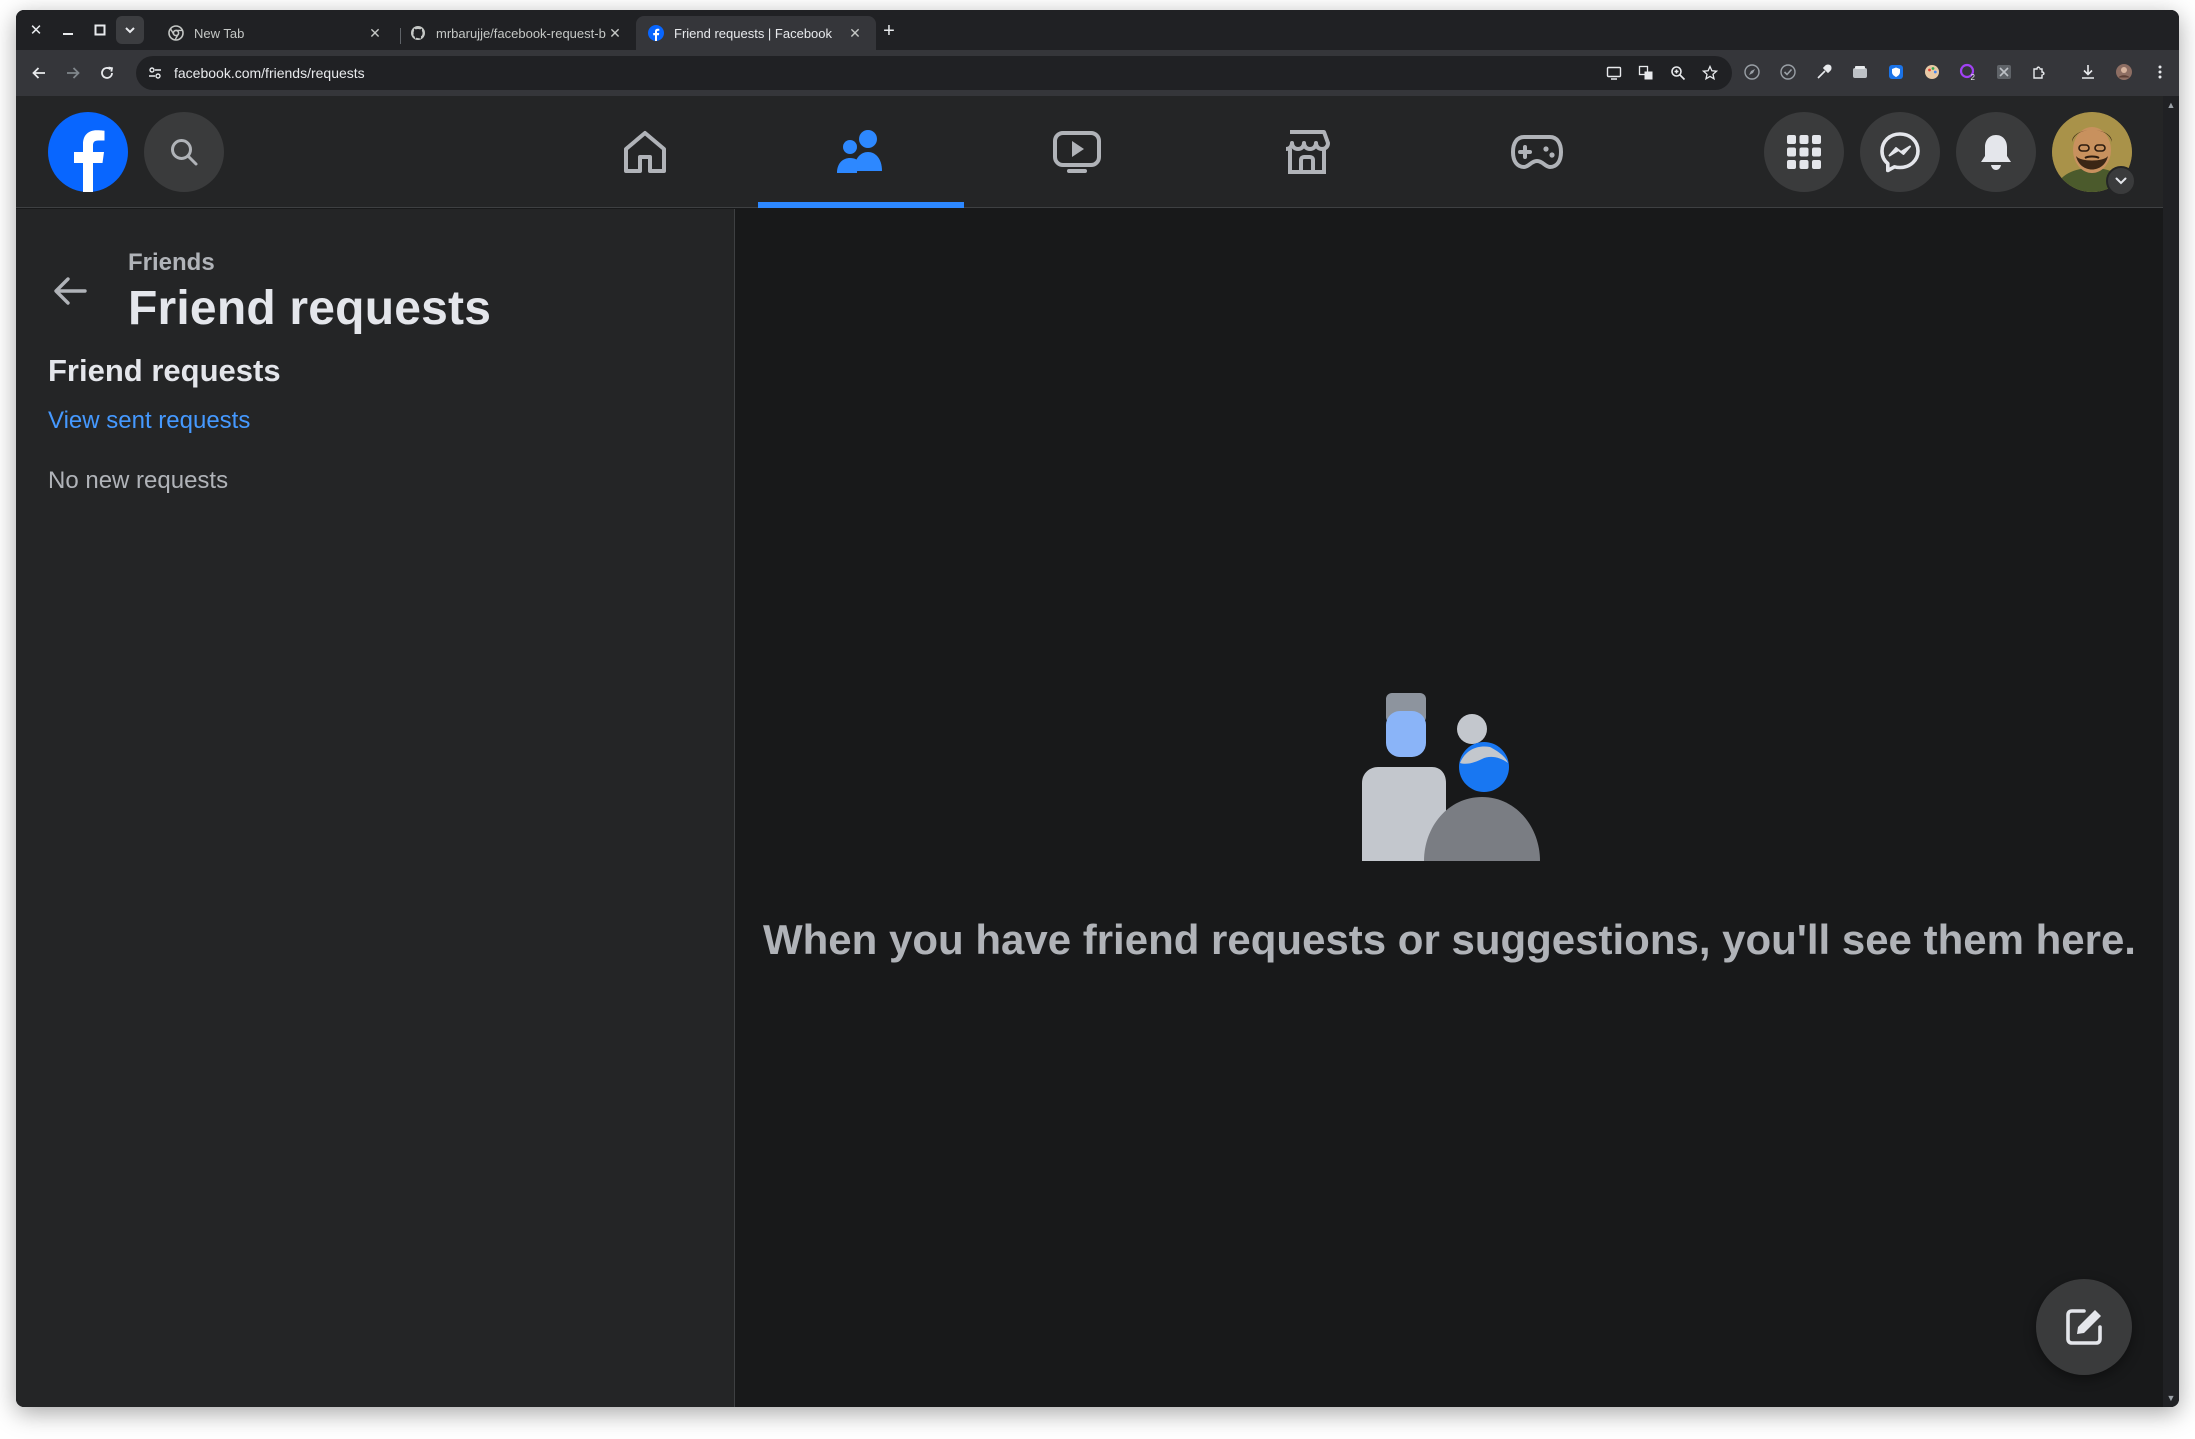  I want to click on new-message-button, so click(2084, 1327).